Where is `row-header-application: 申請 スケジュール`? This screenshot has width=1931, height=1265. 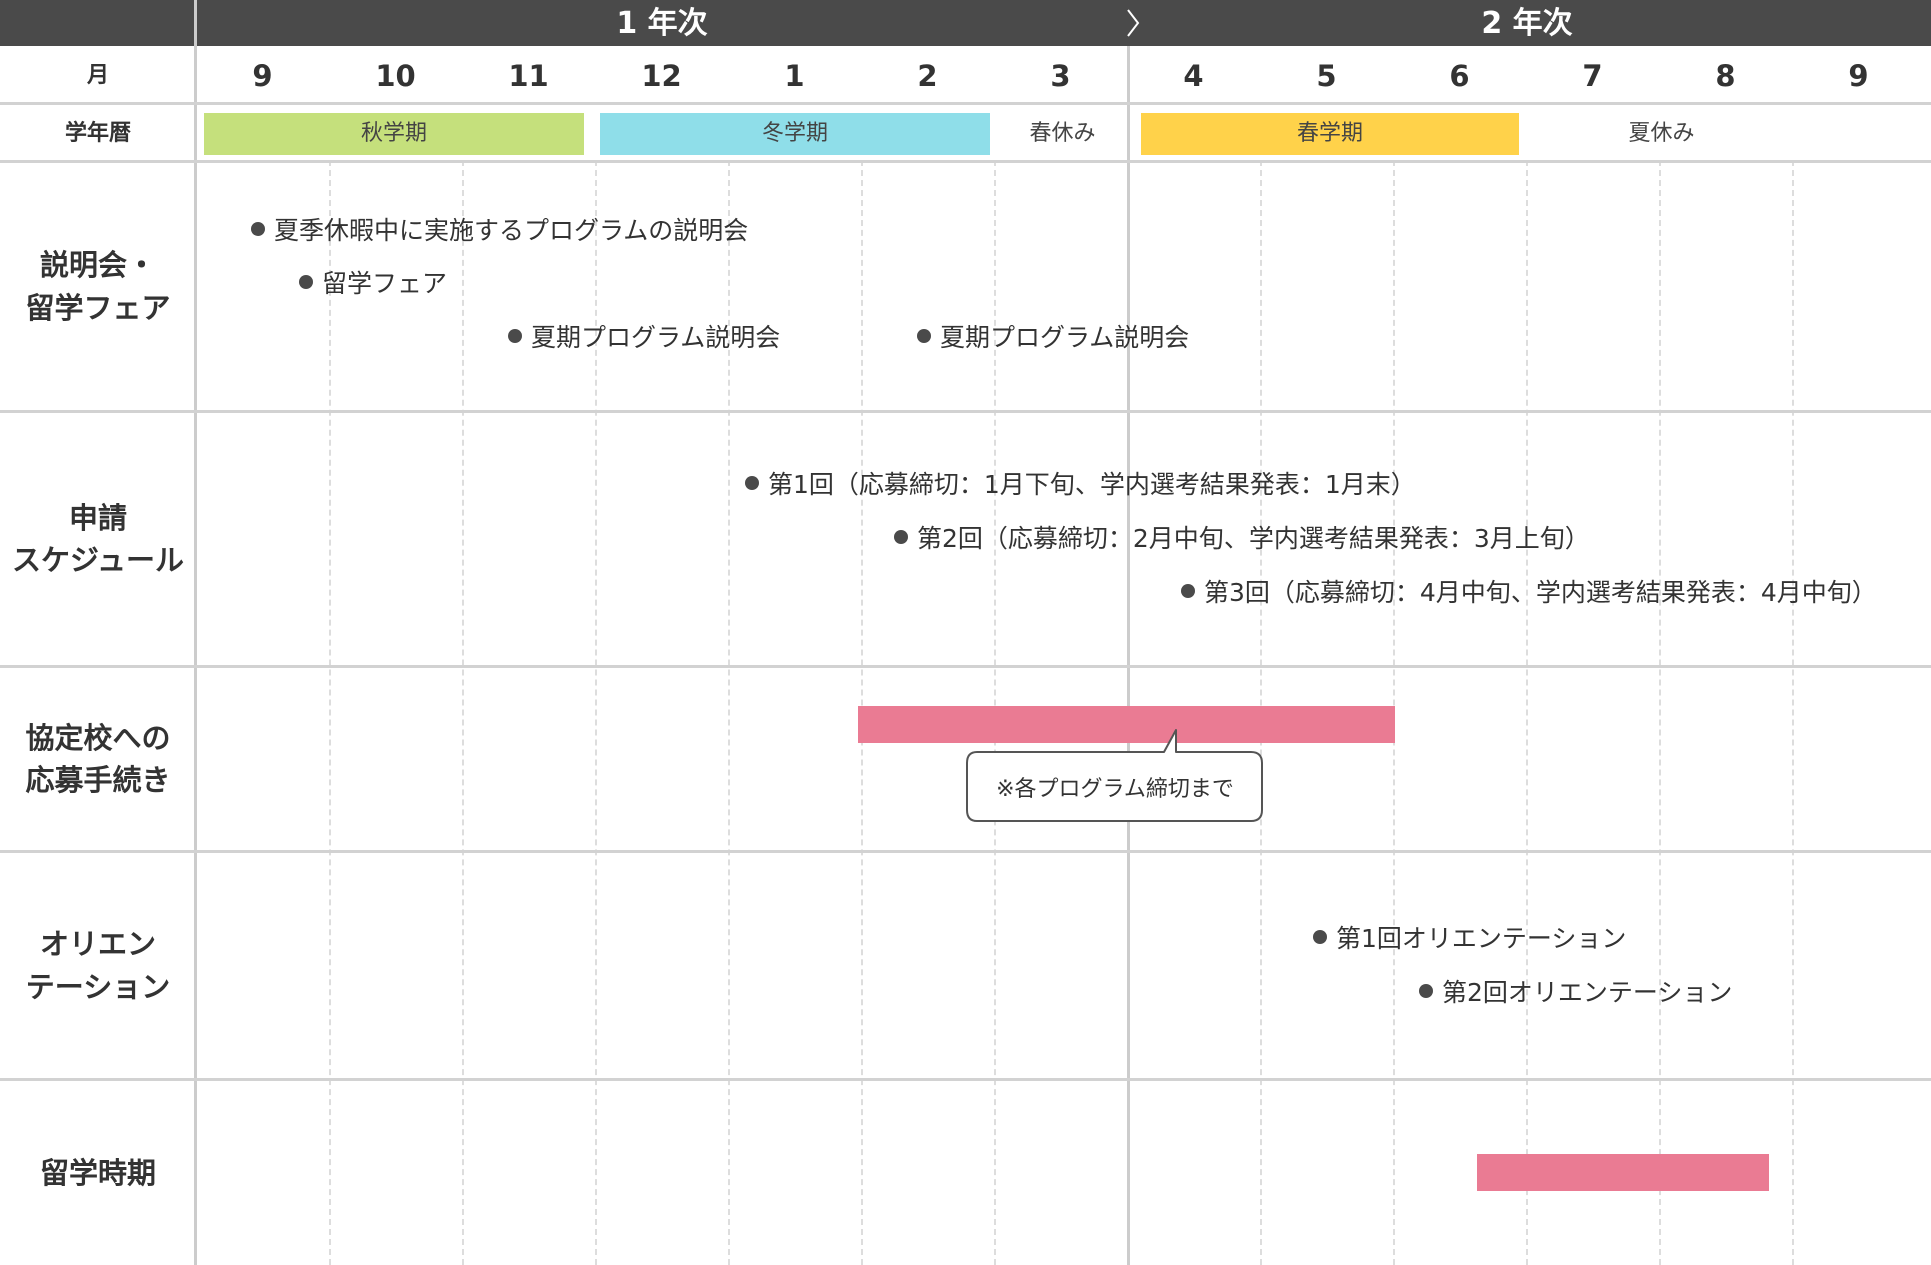 row-header-application: 申請 スケジュール is located at coordinates (98, 539).